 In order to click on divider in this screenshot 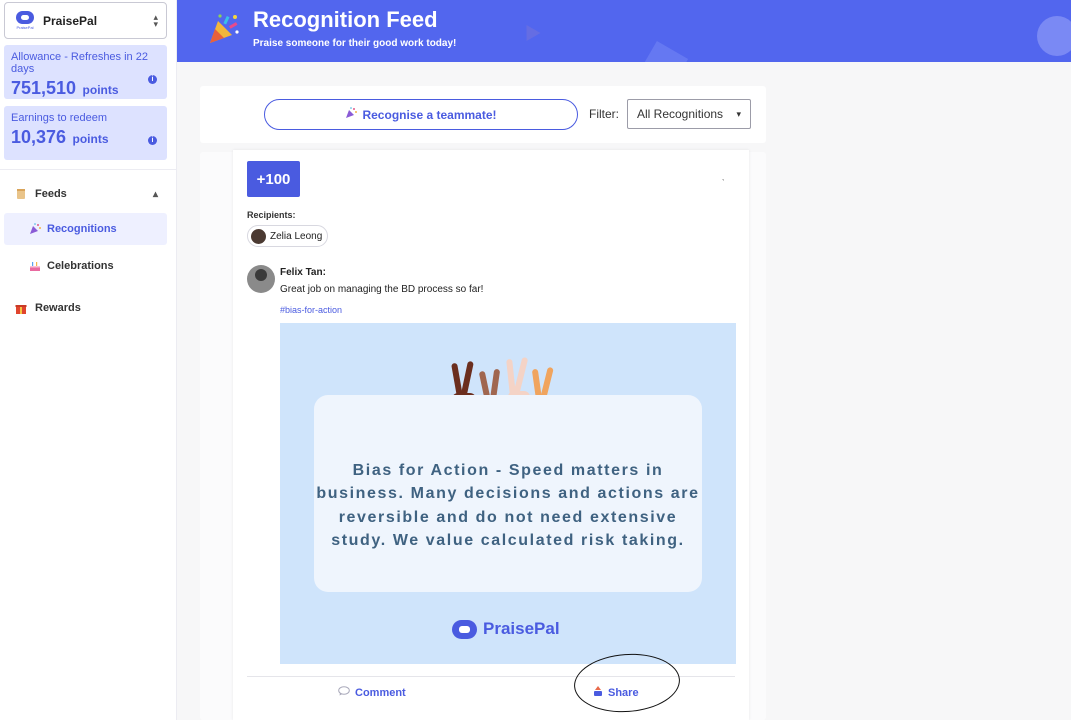, I will do `click(88, 169)`.